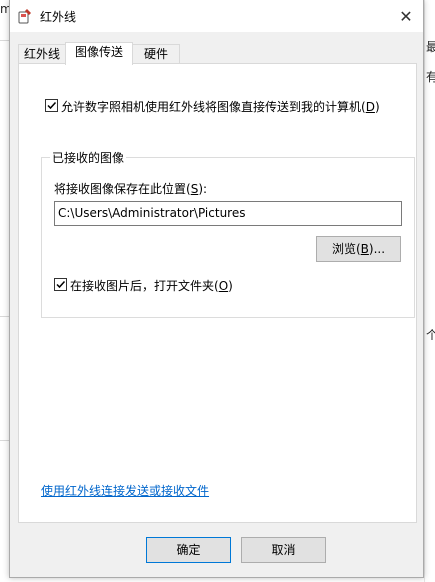 The width and height of the screenshot is (435, 582). I want to click on send-receive-files-link: 使用红外线连接发送或接收文件, so click(125, 490).